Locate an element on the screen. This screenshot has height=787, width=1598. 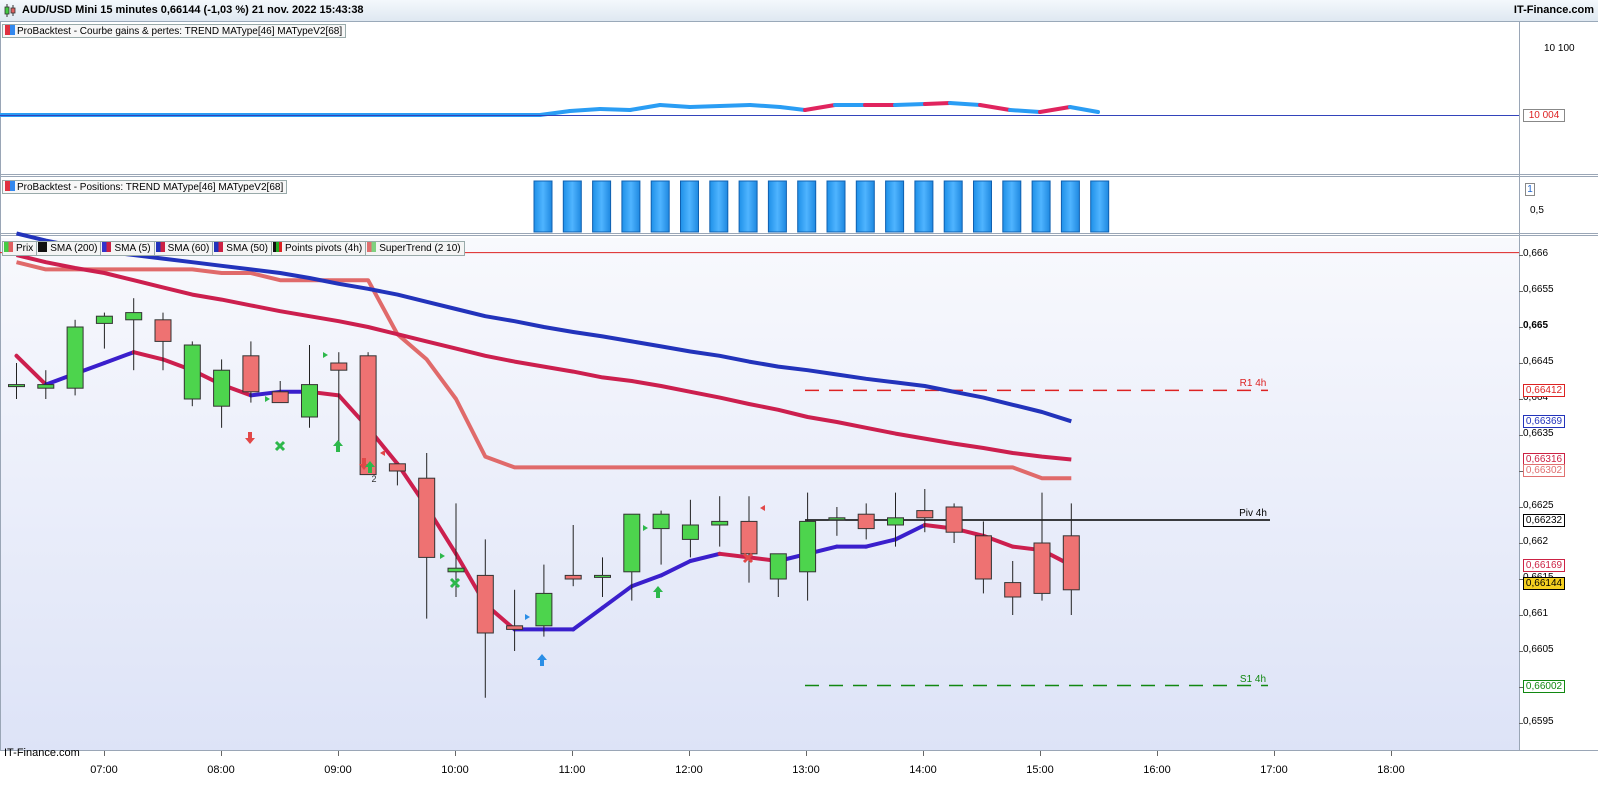
time-label: 09:00 is located at coordinates (338, 770).